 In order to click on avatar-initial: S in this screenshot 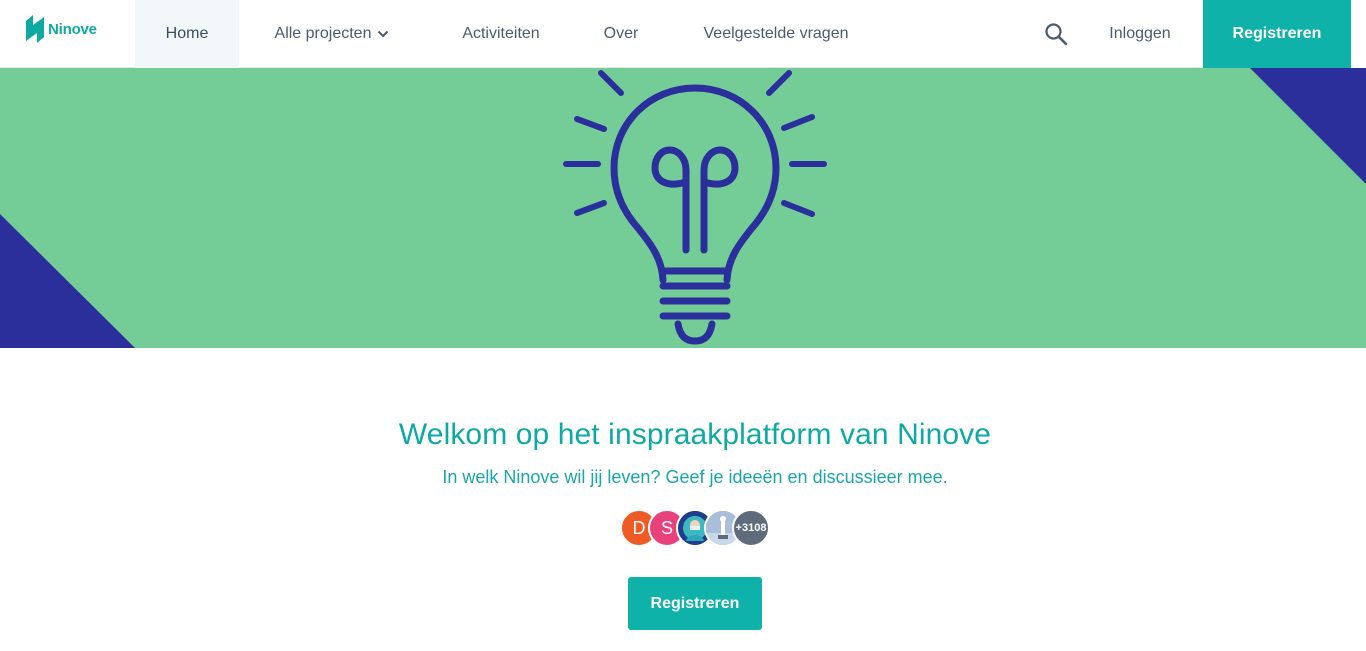, I will do `click(666, 527)`.